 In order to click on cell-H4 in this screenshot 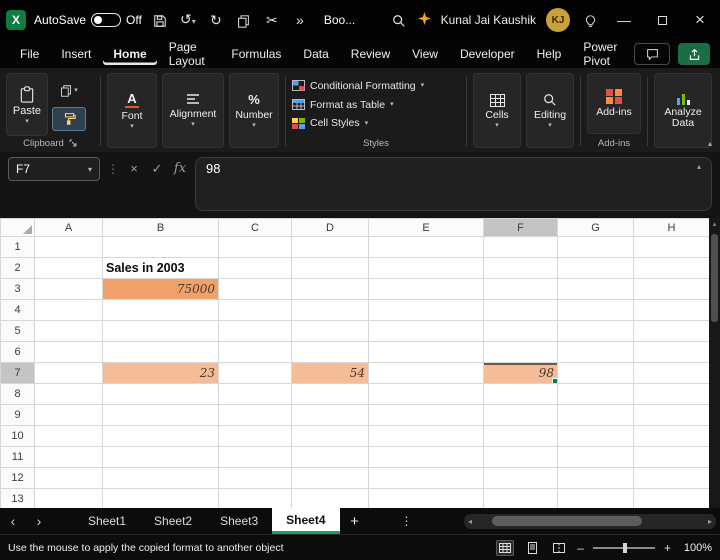, I will do `click(671, 310)`.